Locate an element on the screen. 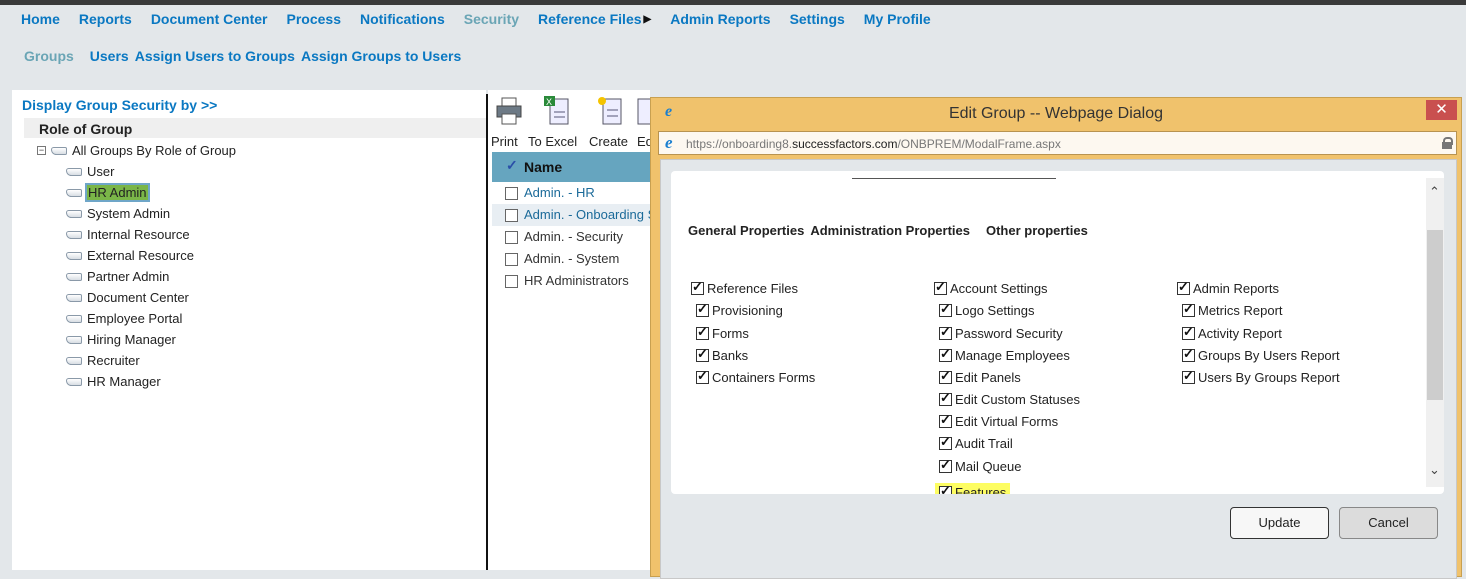 Image resolution: width=1466 pixels, height=579 pixels. printer-icon is located at coordinates (509, 111).